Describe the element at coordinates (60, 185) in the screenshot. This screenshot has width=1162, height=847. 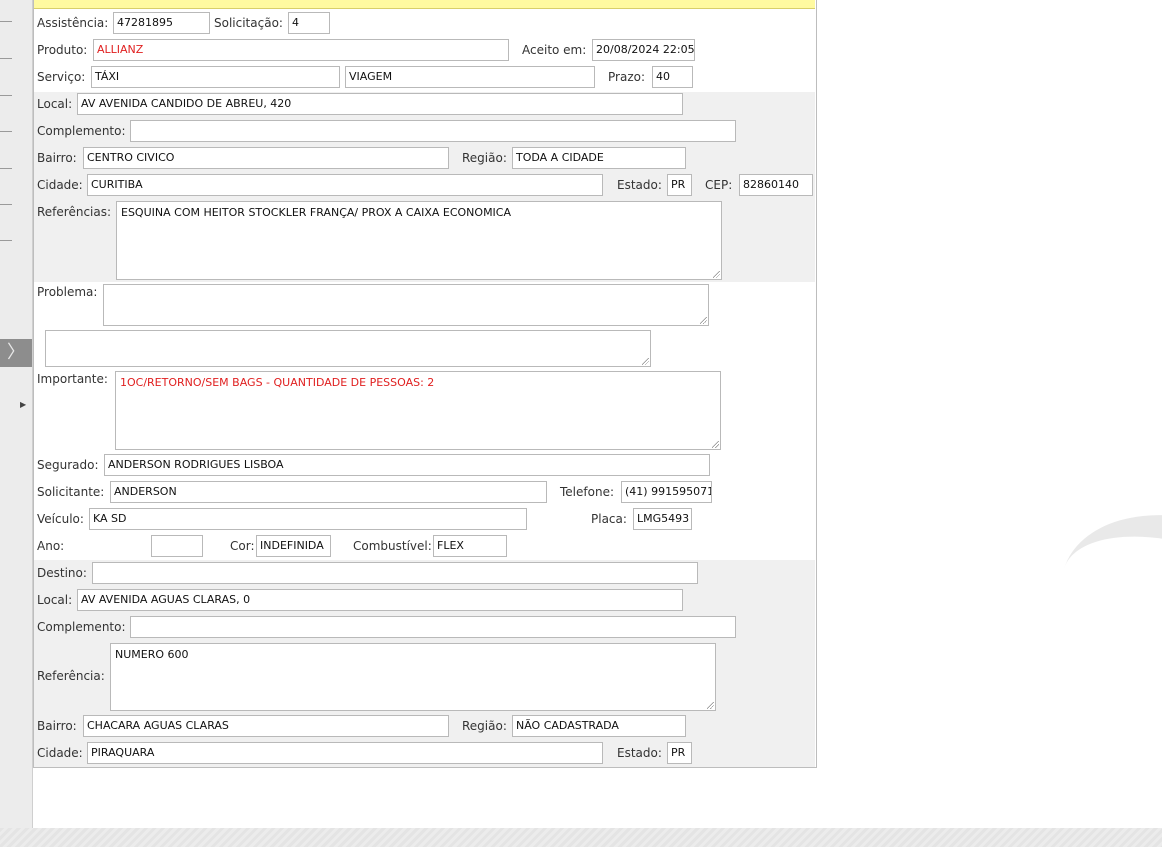
I see `cidade-label: Cidade:` at that location.